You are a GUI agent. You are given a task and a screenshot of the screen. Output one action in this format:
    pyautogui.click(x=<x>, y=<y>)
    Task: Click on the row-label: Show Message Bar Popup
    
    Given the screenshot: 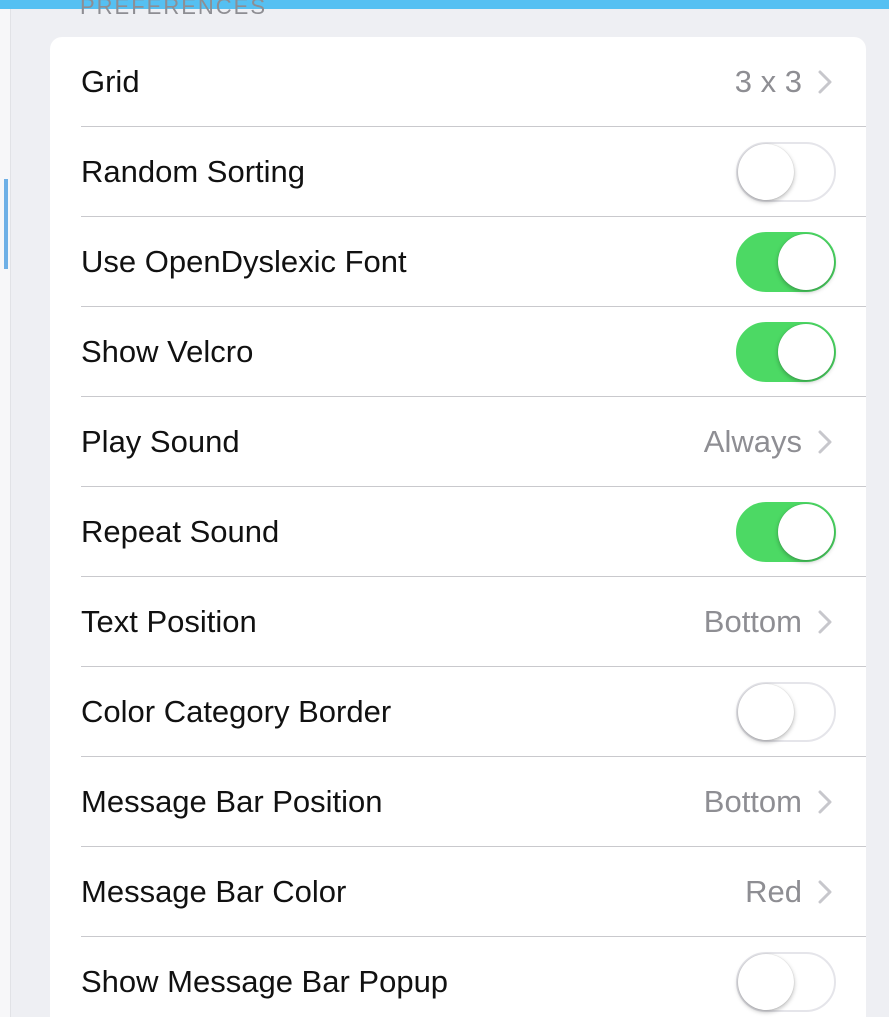 What is the action you would take?
    pyautogui.click(x=265, y=981)
    